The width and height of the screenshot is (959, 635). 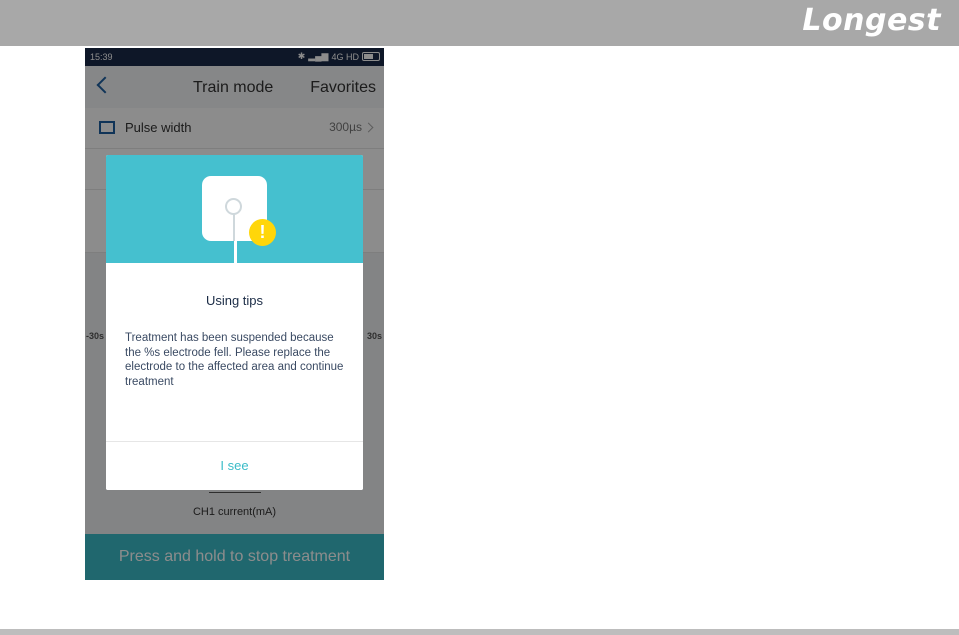 What do you see at coordinates (871, 20) in the screenshot?
I see `brand-logo: Longest` at bounding box center [871, 20].